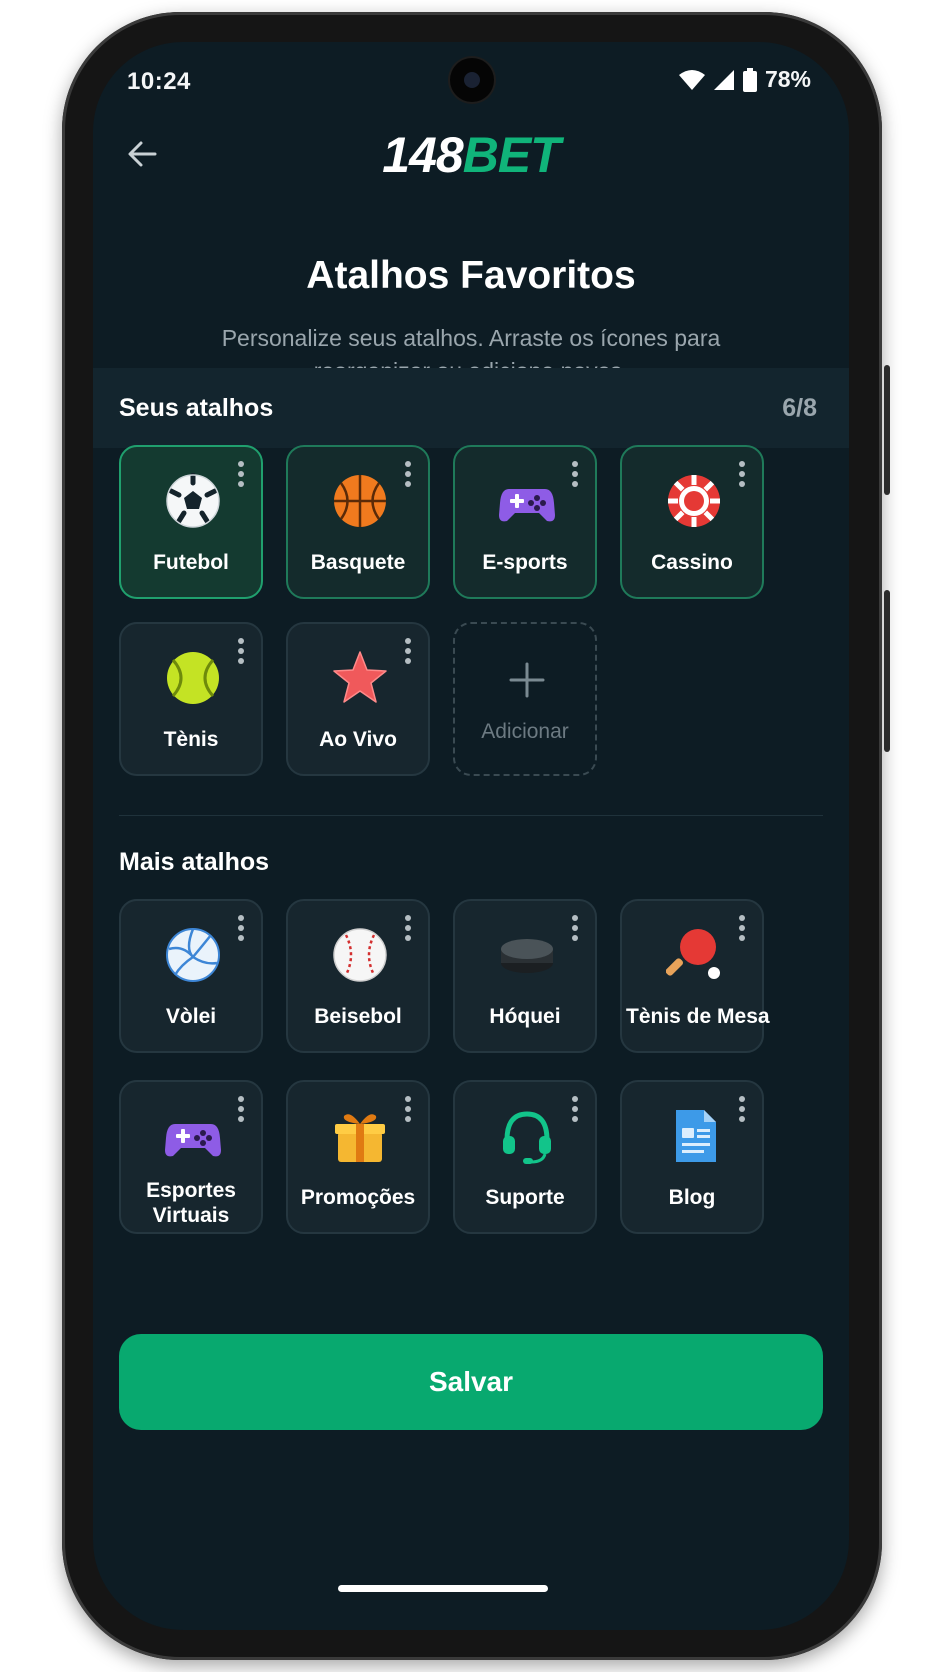 This screenshot has width=940, height=1672. Describe the element at coordinates (471, 1382) in the screenshot. I see `save-button: Salvar` at that location.